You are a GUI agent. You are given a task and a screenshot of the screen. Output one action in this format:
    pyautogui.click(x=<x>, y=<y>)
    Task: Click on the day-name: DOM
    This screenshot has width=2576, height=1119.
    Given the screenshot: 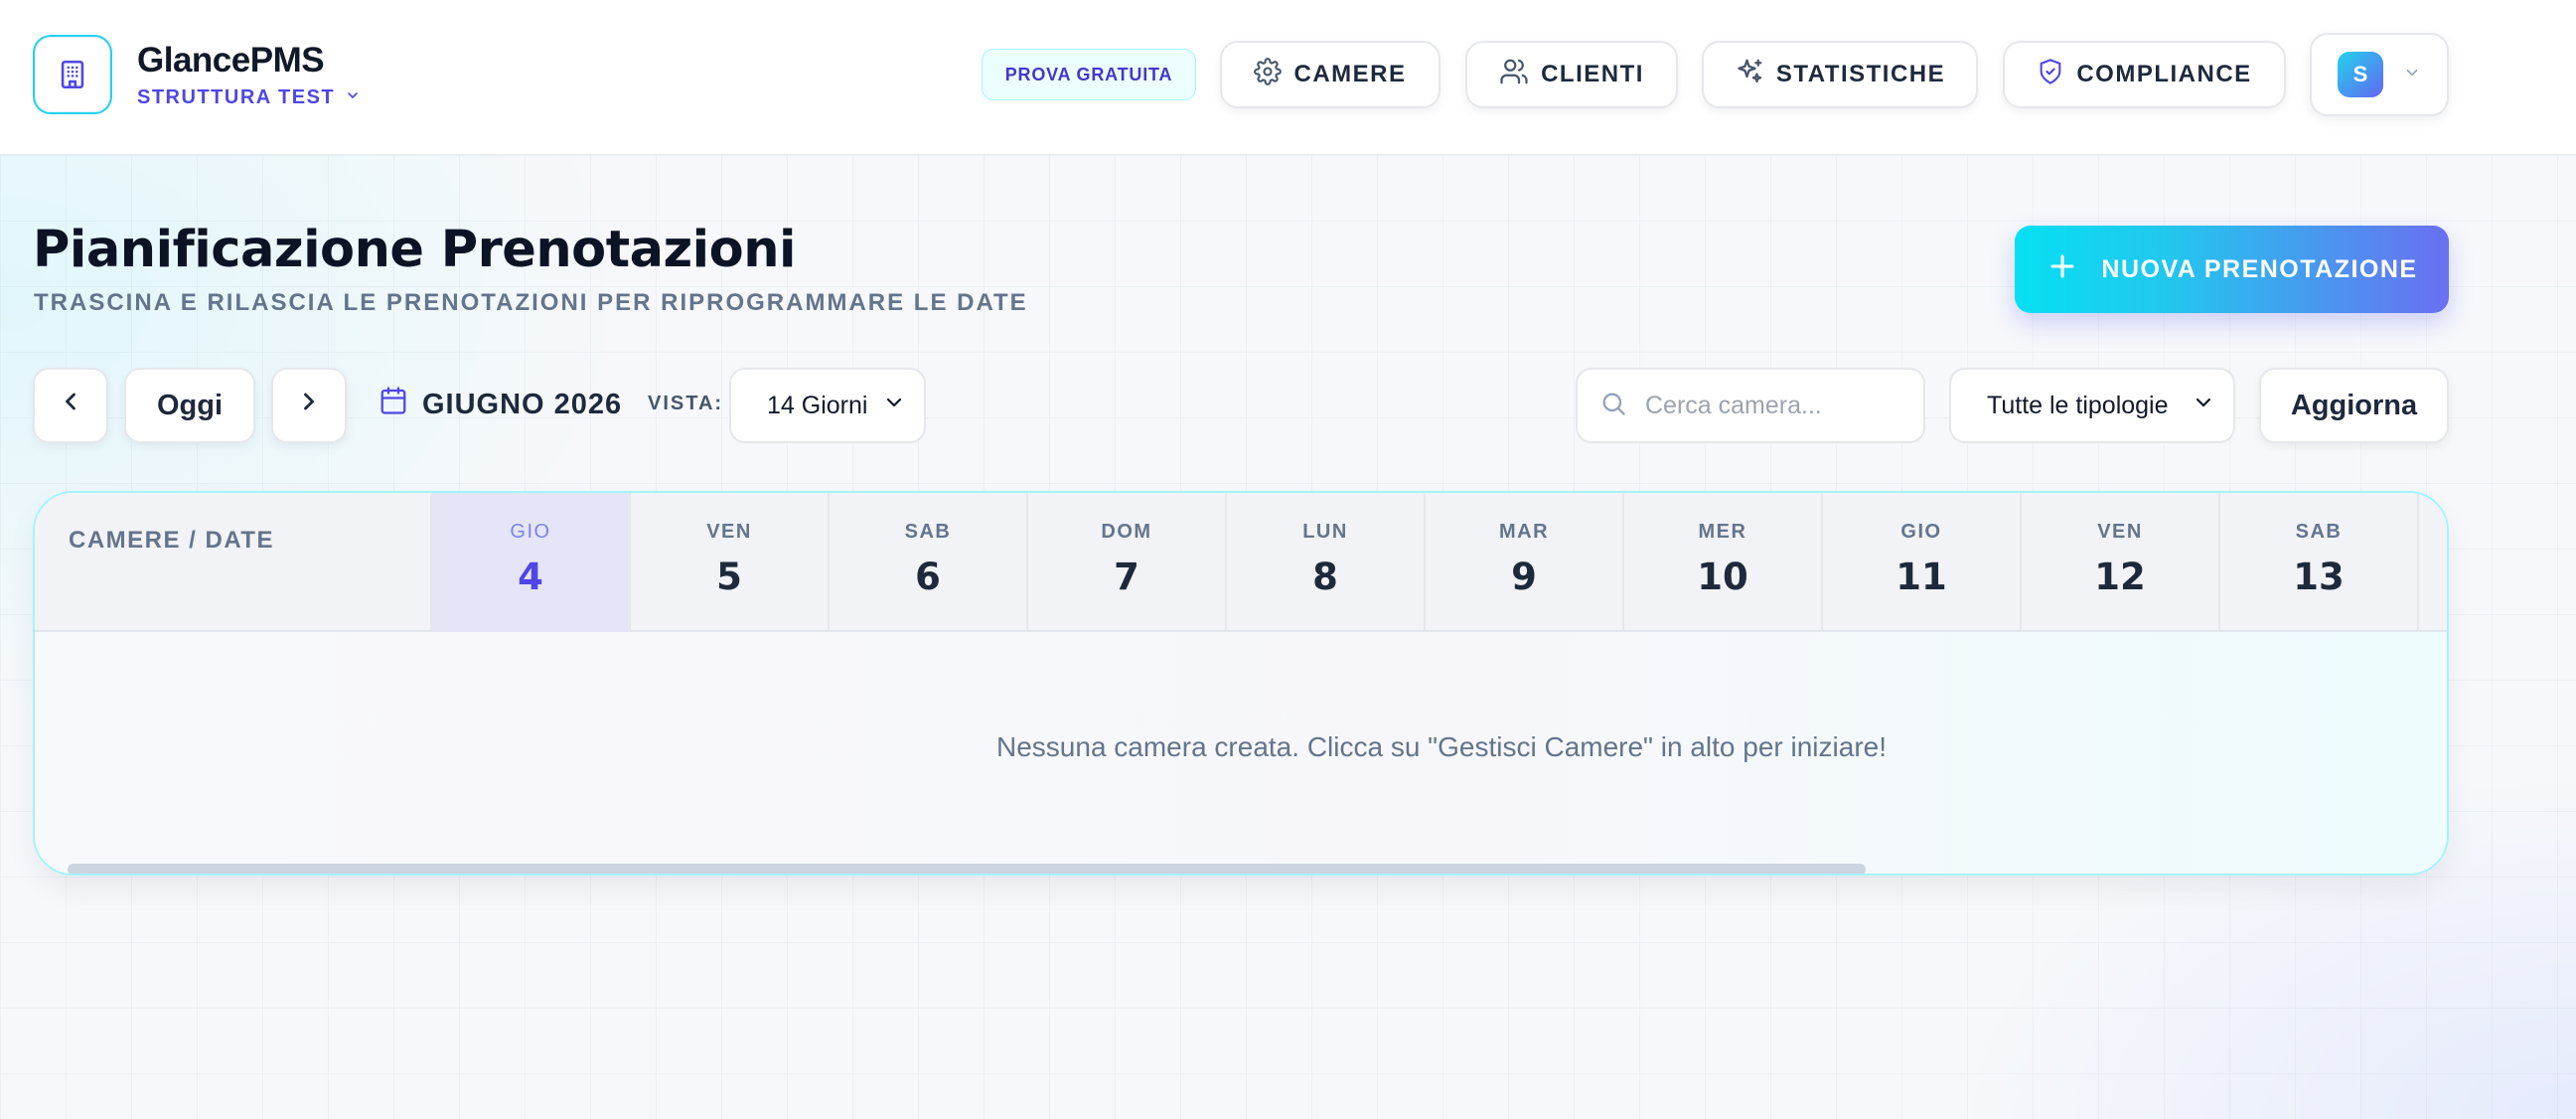 What is the action you would take?
    pyautogui.click(x=1126, y=532)
    